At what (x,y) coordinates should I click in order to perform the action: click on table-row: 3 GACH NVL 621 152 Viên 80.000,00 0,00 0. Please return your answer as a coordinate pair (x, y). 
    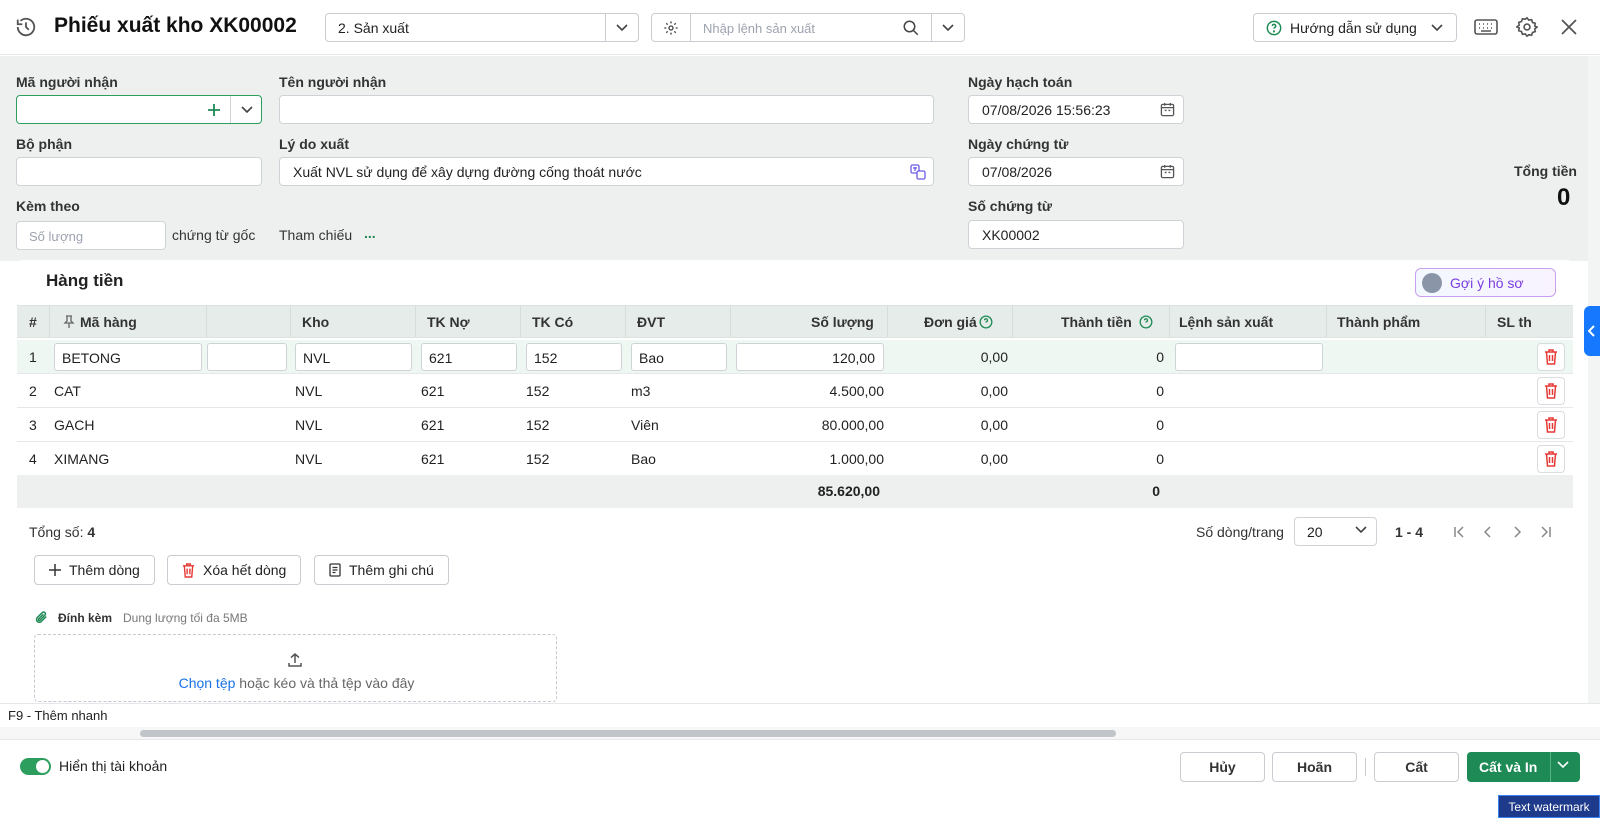
    Looking at the image, I should click on (795, 425).